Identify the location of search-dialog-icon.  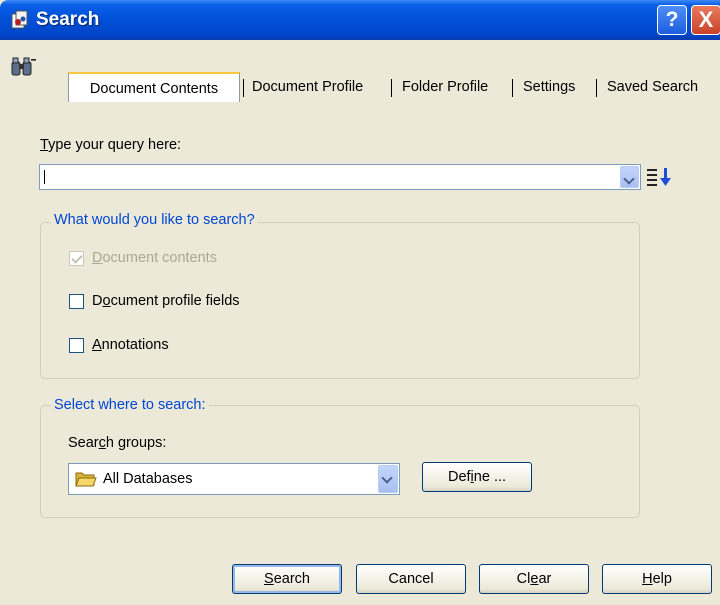
(19, 19).